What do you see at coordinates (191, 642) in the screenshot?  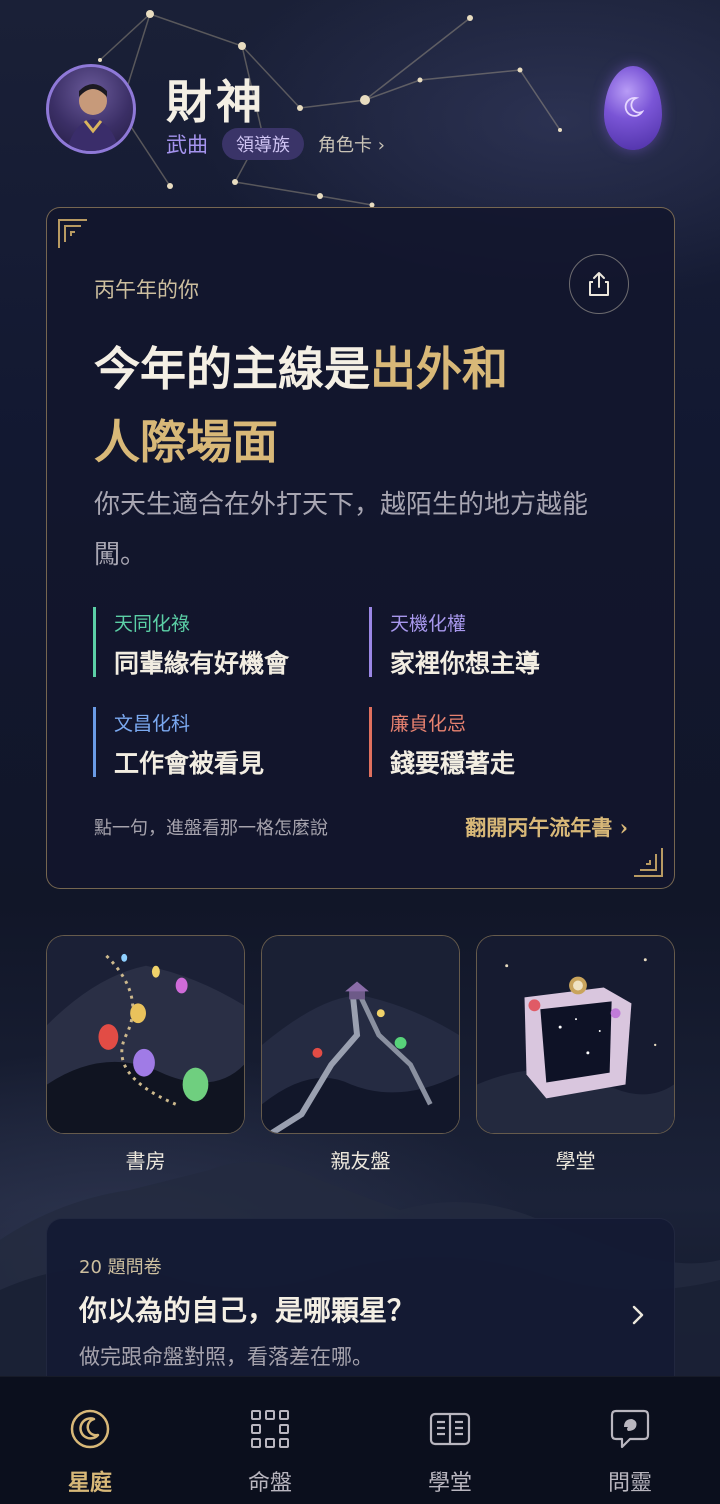 I see `trait-item: 天同化祿 同輩緣有好機會` at bounding box center [191, 642].